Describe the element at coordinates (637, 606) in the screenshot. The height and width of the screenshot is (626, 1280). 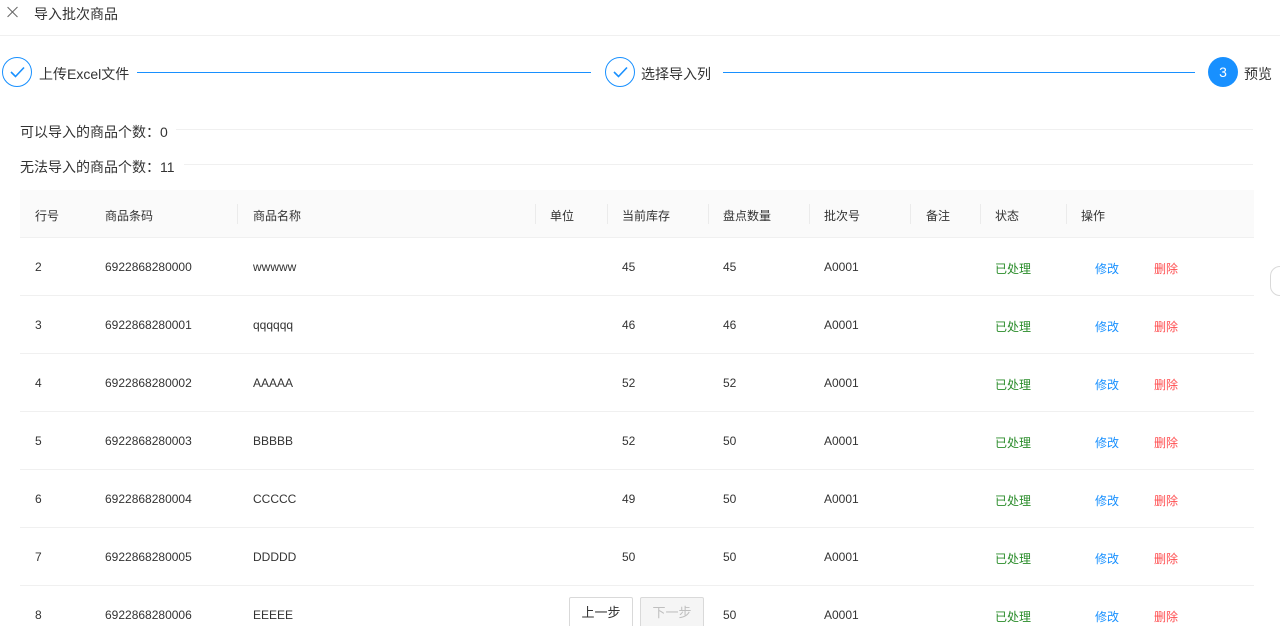
I see `table-row: 8 6922868280006 EEEEE 50 A0001 已处理 修改 删除` at that location.